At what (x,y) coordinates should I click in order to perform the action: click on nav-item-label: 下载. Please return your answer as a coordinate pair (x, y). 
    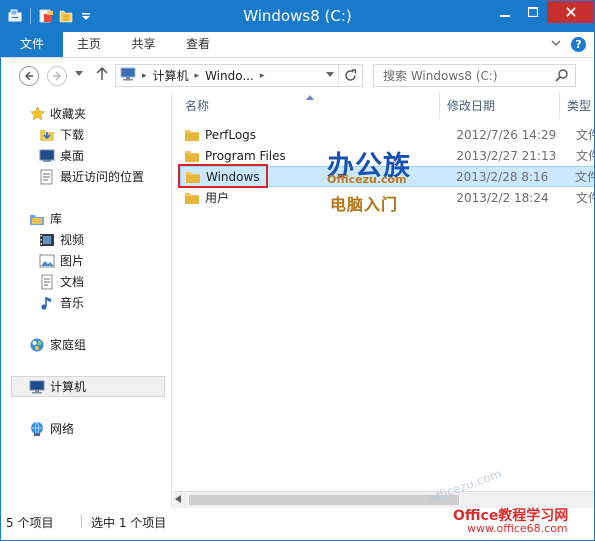
    Looking at the image, I should click on (72, 135).